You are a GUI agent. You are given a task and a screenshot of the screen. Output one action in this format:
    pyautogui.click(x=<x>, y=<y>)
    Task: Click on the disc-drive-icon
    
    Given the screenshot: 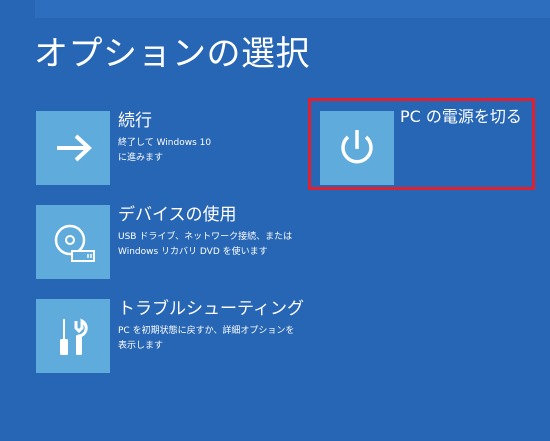 What is the action you would take?
    pyautogui.click(x=74, y=243)
    